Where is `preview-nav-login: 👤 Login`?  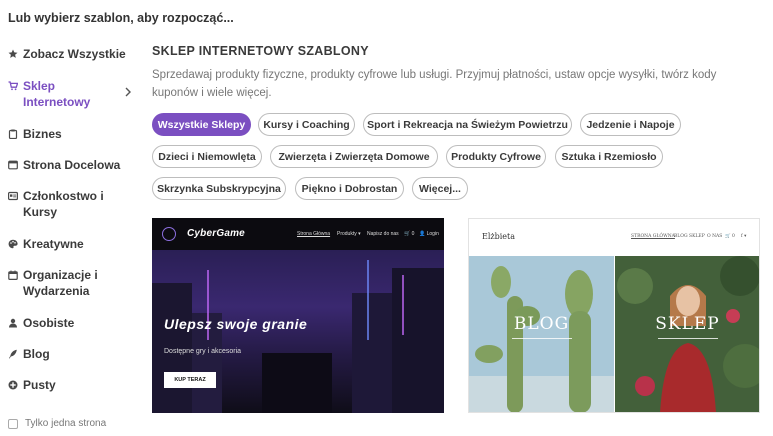
preview-nav-login: 👤 Login is located at coordinates (429, 234).